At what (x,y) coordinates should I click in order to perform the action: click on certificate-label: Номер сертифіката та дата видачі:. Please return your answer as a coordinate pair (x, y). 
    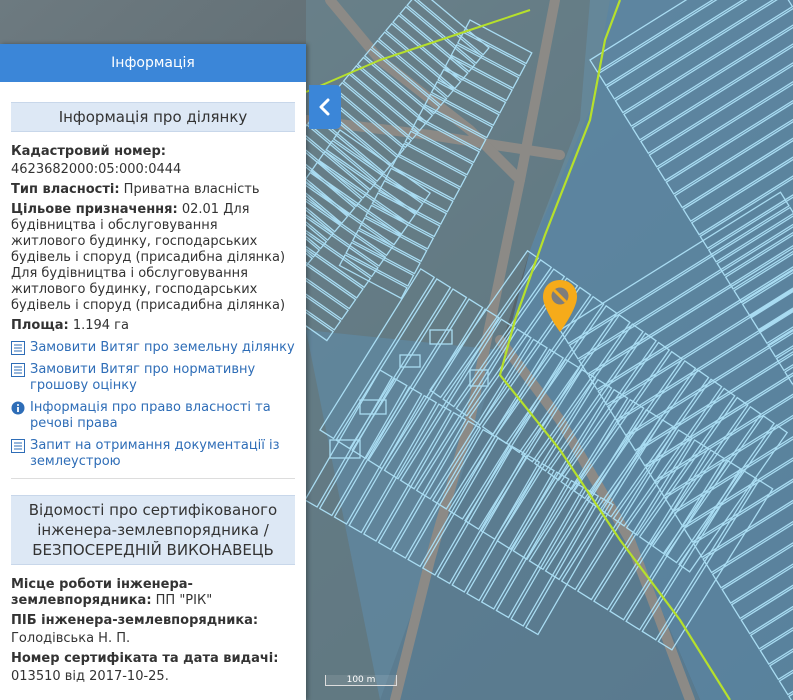
    Looking at the image, I should click on (145, 658).